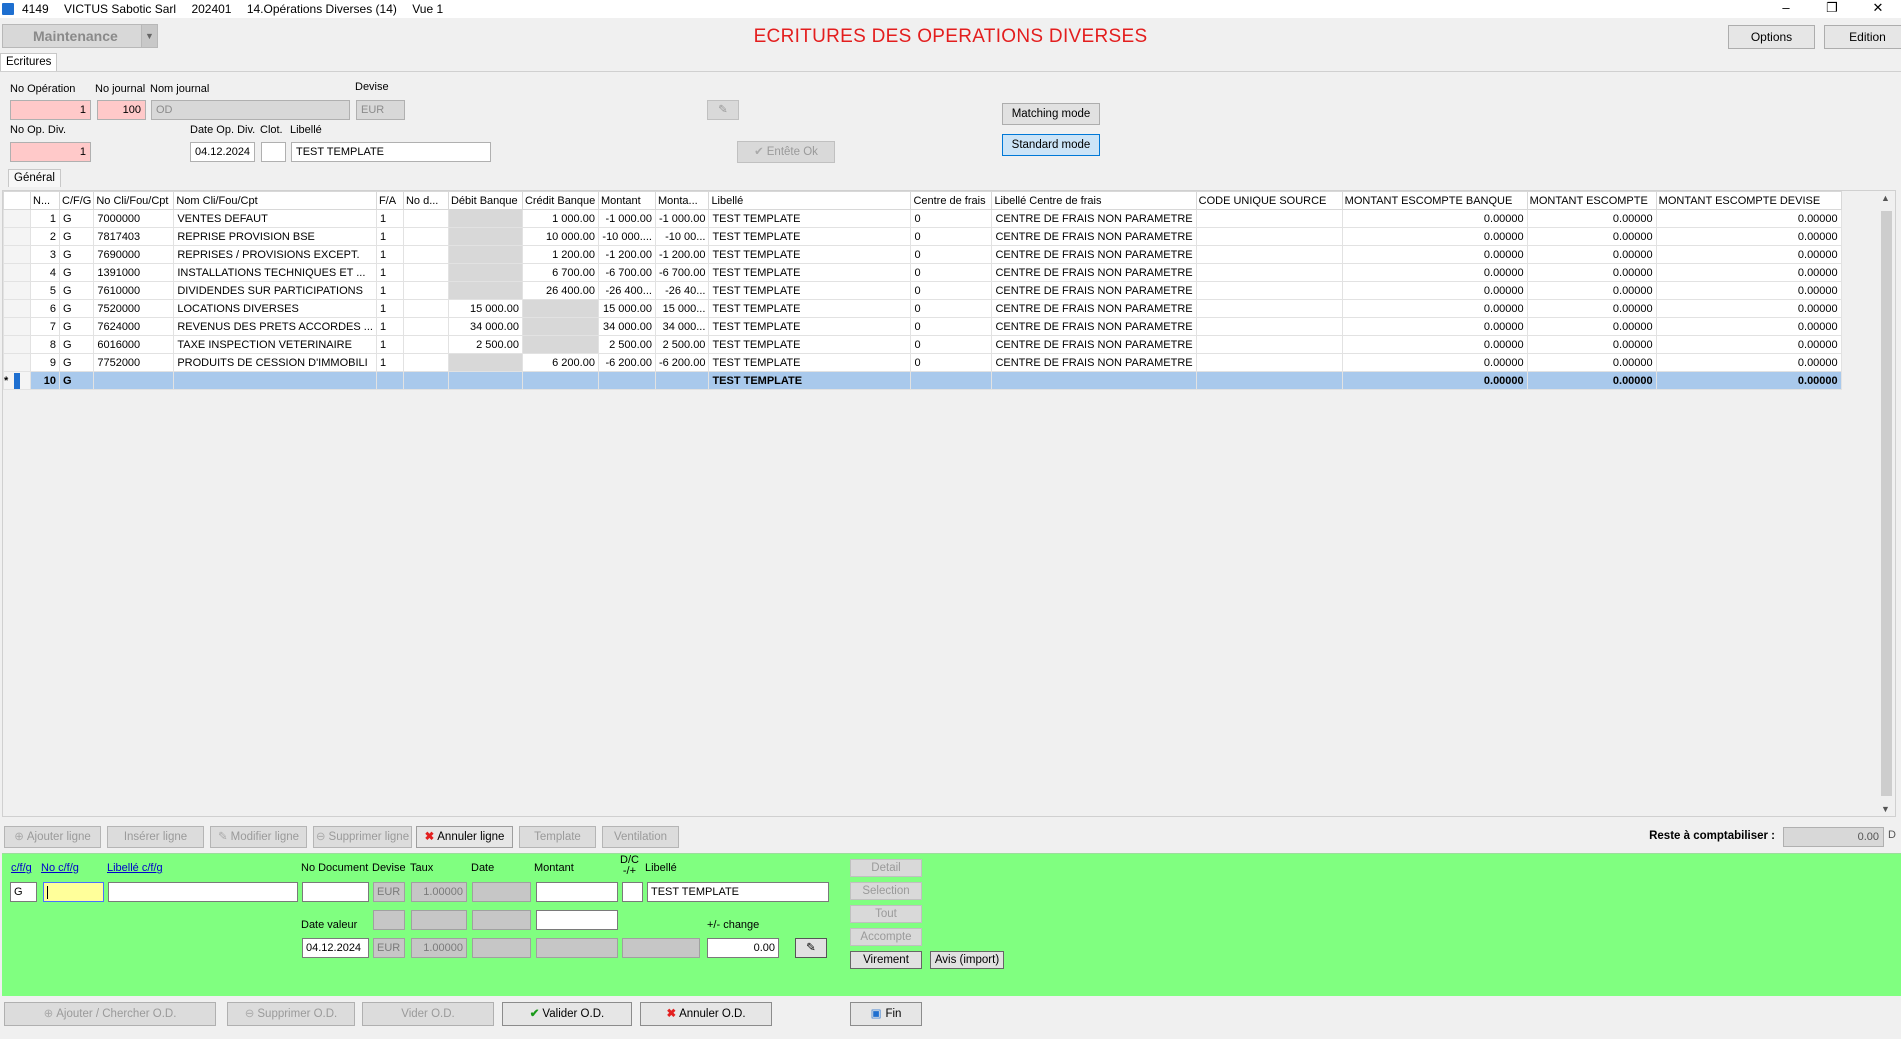  What do you see at coordinates (17, 380) in the screenshot?
I see `new-row-marker: *` at bounding box center [17, 380].